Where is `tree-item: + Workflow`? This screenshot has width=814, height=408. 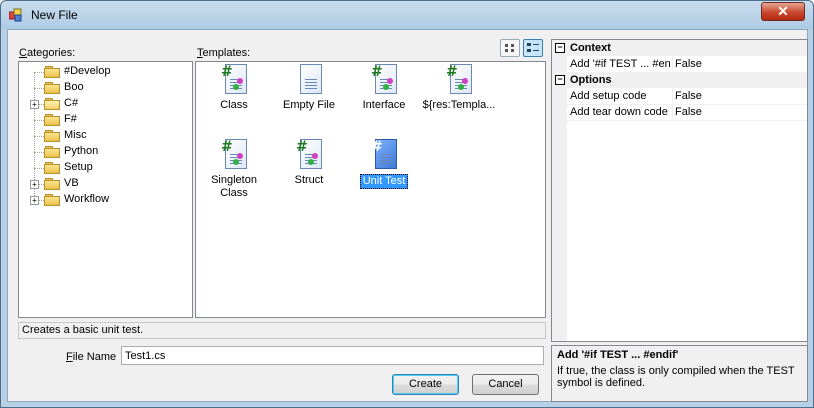
tree-item: + Workflow is located at coordinates (104, 200).